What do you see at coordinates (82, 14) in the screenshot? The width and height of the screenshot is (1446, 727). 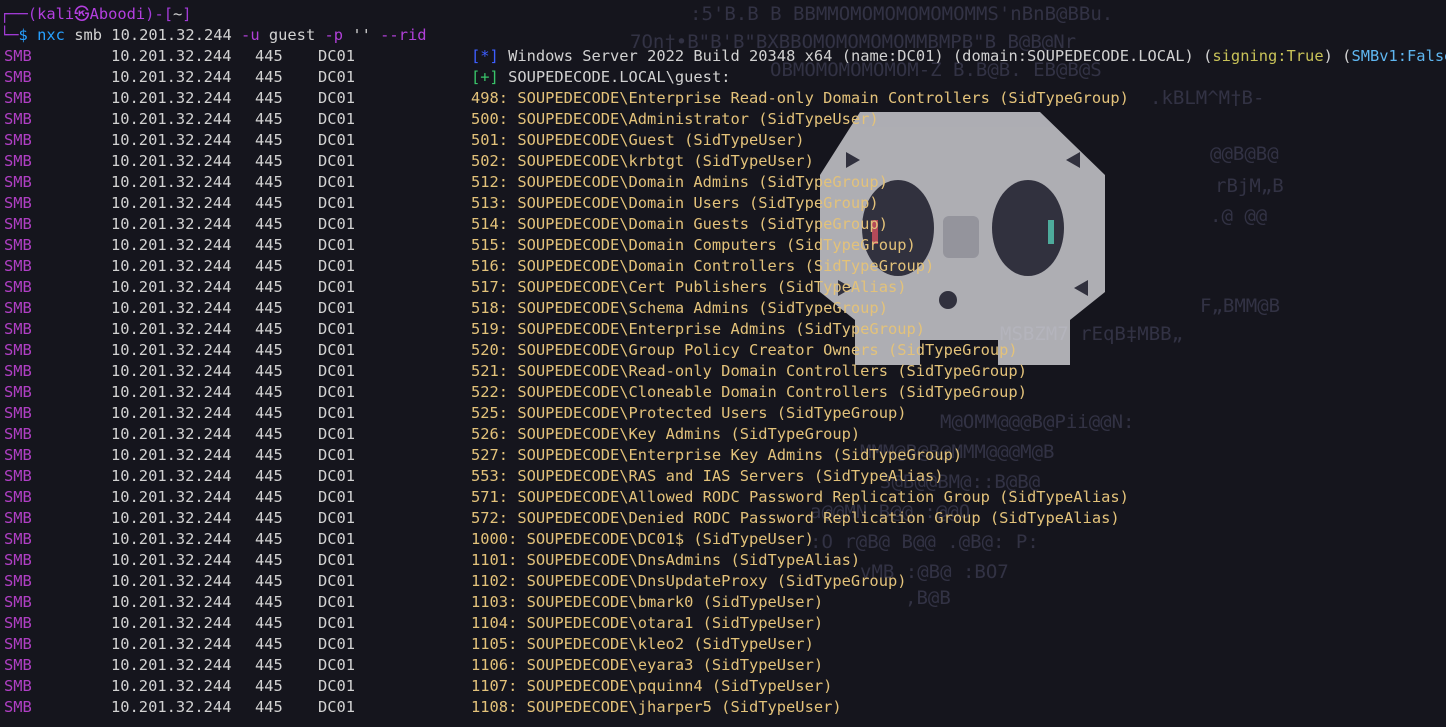 I see `prompt-at-symbol: ㉿` at bounding box center [82, 14].